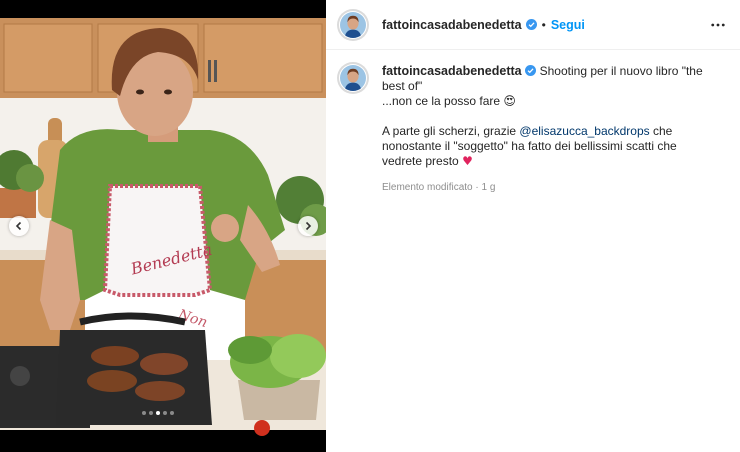  I want to click on follow-button: Segui, so click(568, 25).